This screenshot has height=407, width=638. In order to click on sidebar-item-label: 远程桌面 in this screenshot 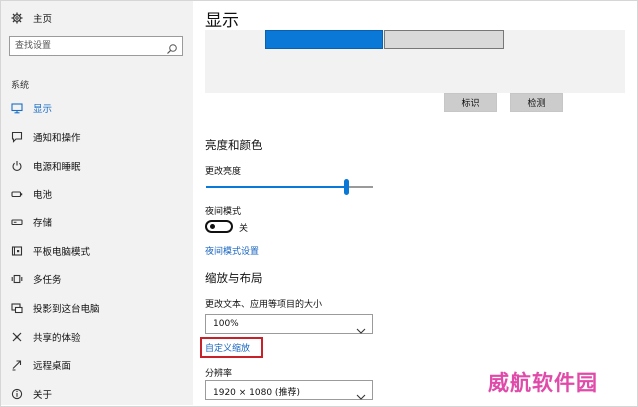, I will do `click(52, 366)`.